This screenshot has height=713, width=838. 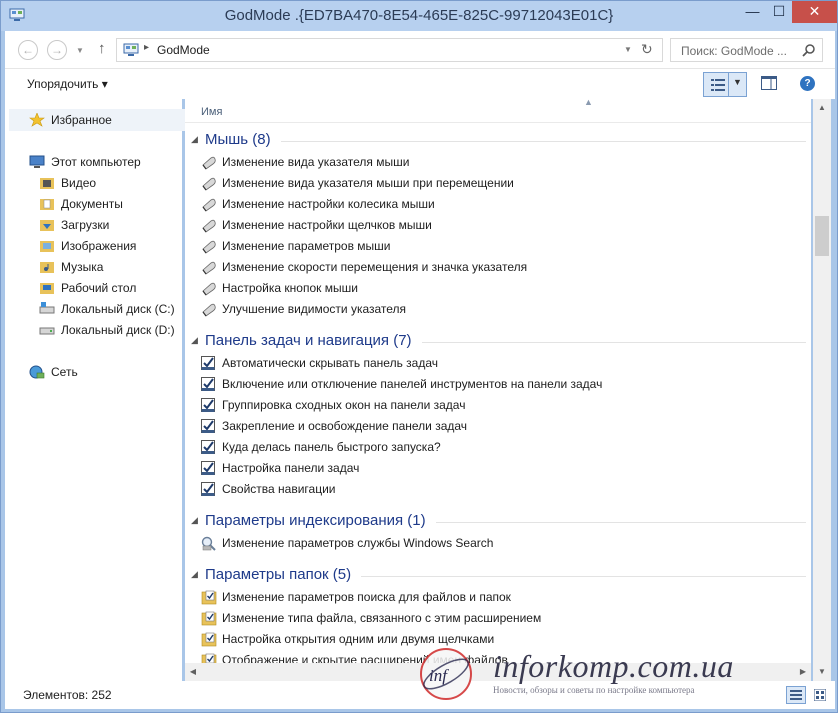 I want to click on indexing-icon, so click(x=209, y=543).